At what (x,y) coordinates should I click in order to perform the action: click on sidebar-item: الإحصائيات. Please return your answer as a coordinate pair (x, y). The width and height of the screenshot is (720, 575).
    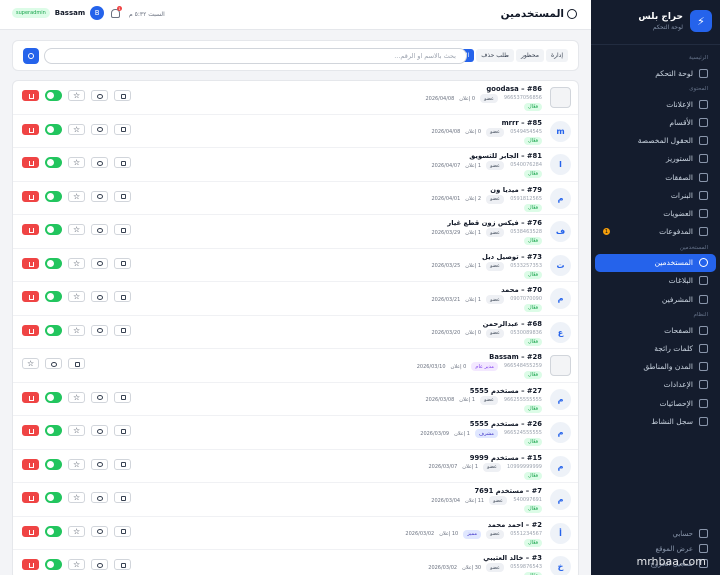
    Looking at the image, I should click on (655, 403).